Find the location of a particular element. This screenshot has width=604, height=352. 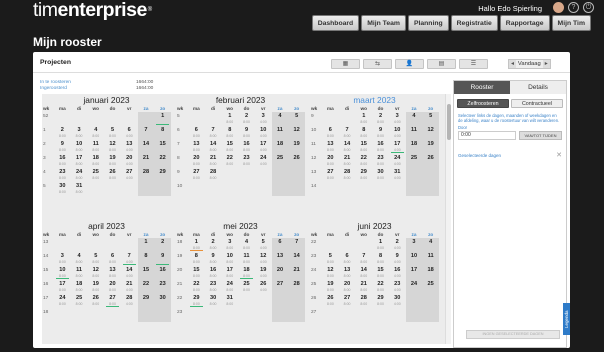

calendar-day: 21 4:00 is located at coordinates (129, 287).